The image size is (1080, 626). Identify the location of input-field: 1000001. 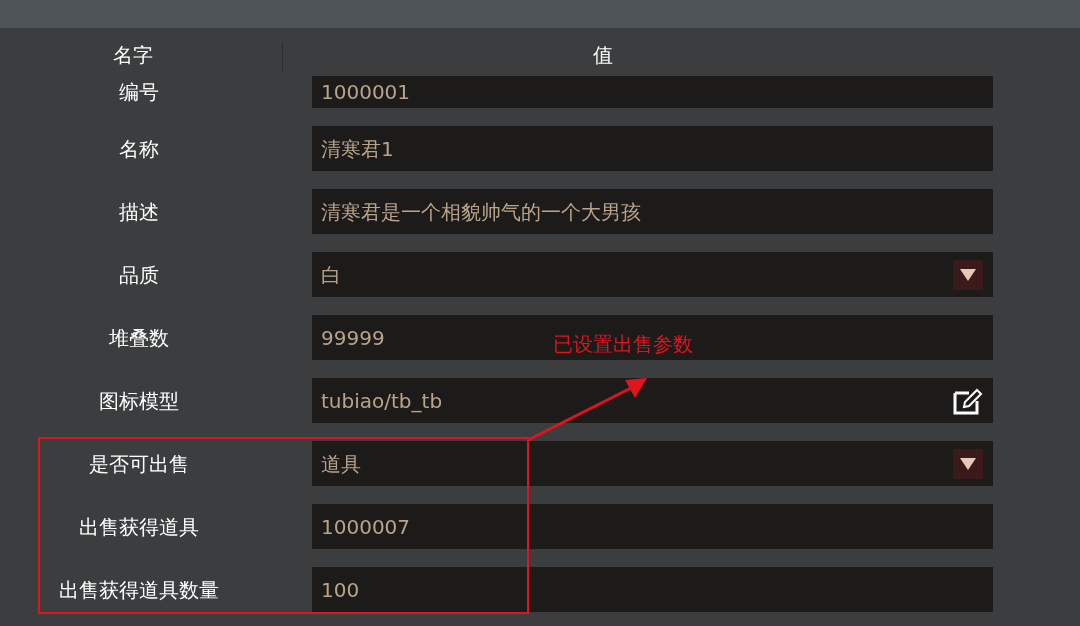
(652, 92).